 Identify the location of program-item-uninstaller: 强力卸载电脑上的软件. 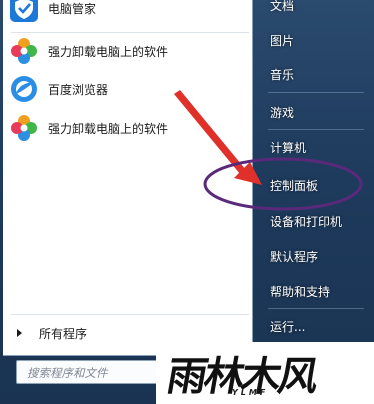
(129, 51).